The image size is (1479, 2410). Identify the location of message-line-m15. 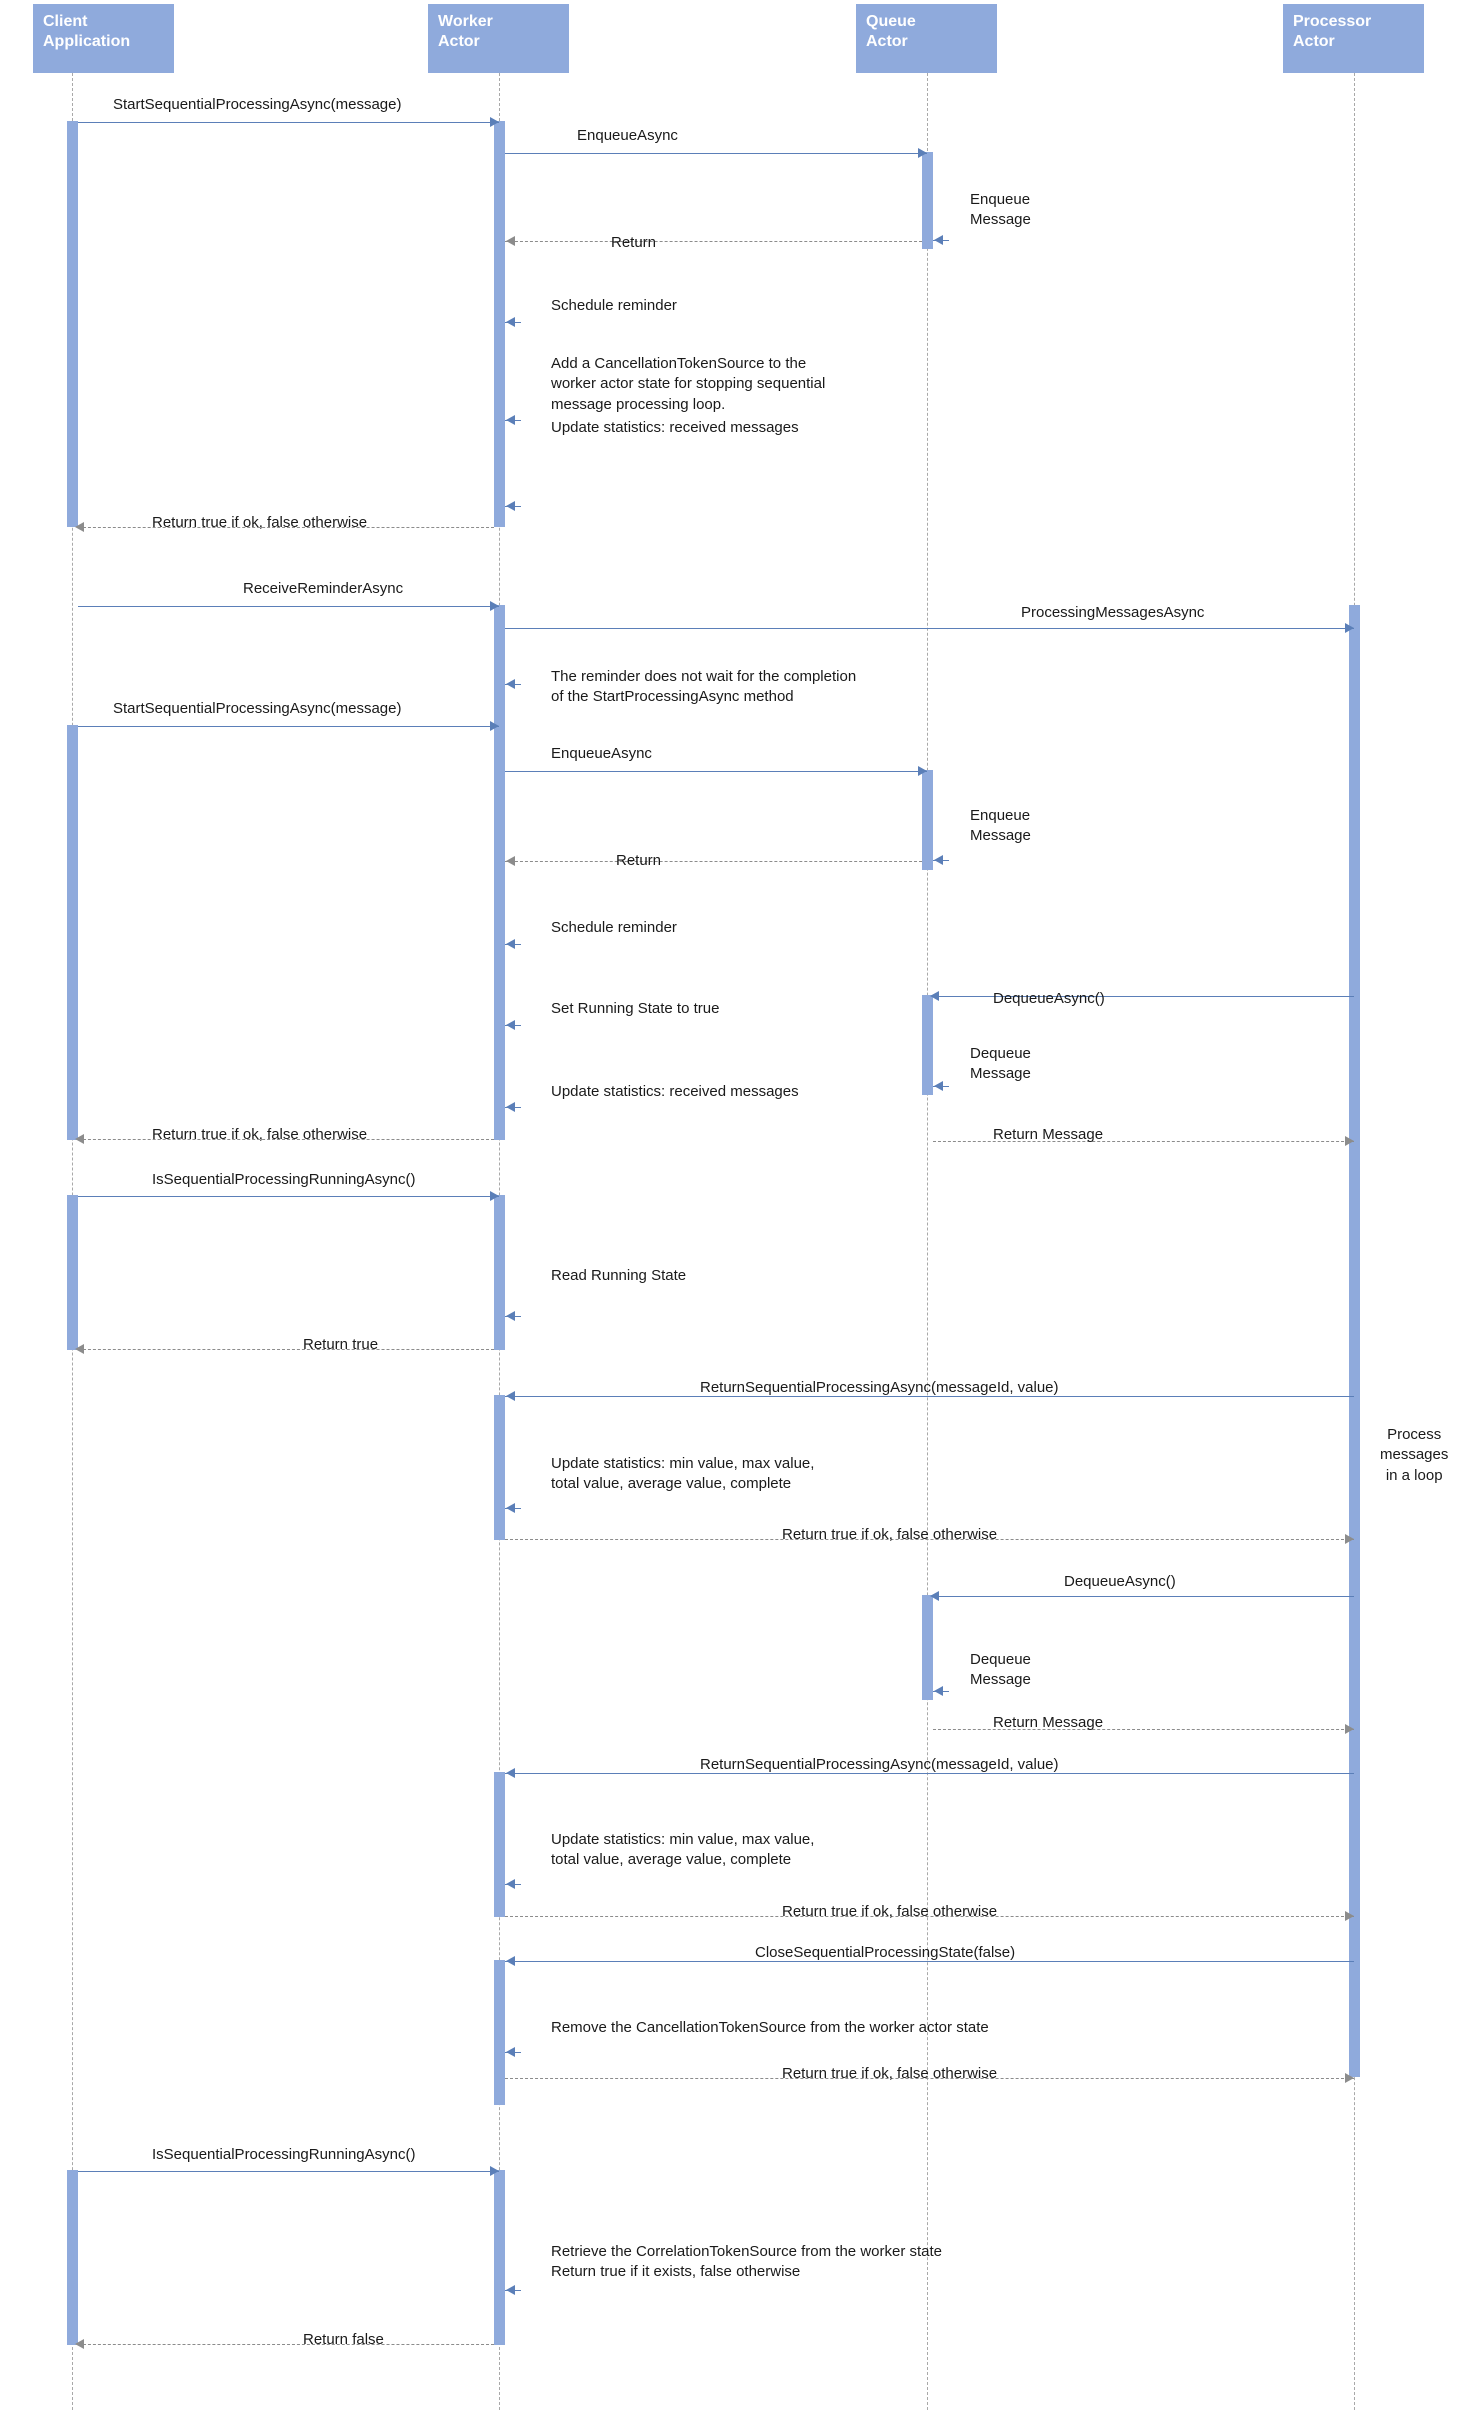
(713, 861).